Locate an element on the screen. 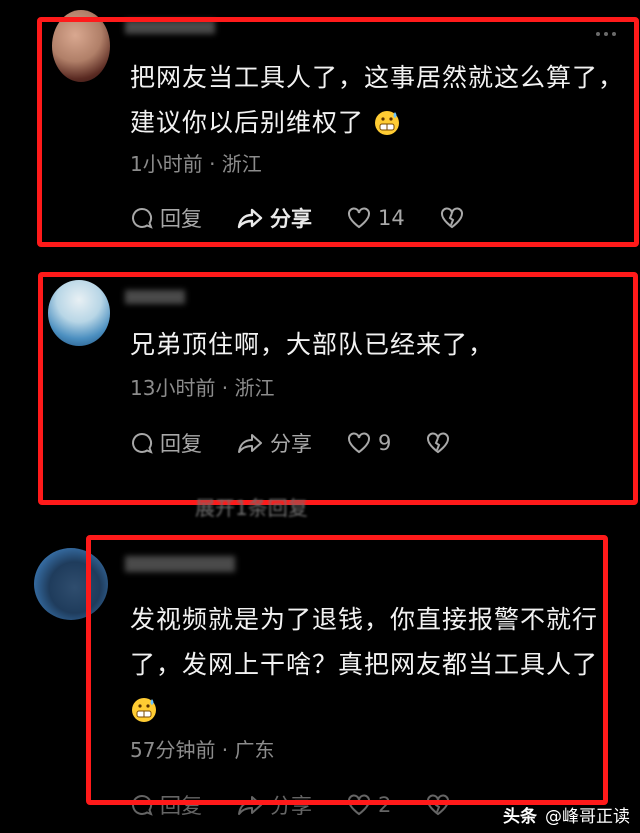 Image resolution: width=640 pixels, height=833 pixels. watermark-account: @峰哥正读 is located at coordinates (587, 817).